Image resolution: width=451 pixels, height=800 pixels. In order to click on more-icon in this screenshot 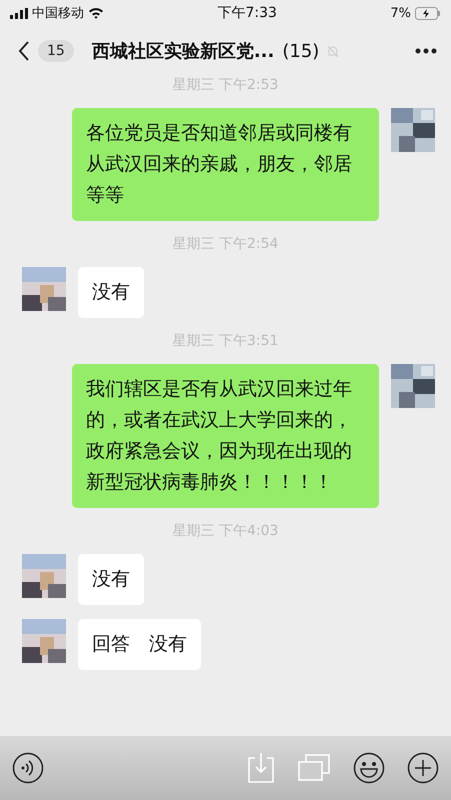, I will do `click(426, 51)`.